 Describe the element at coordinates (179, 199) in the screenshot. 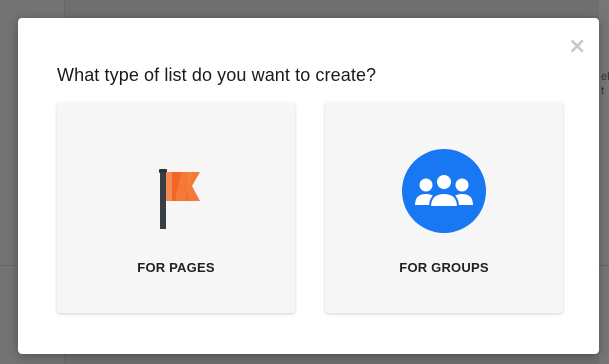

I see `flag-icon` at that location.